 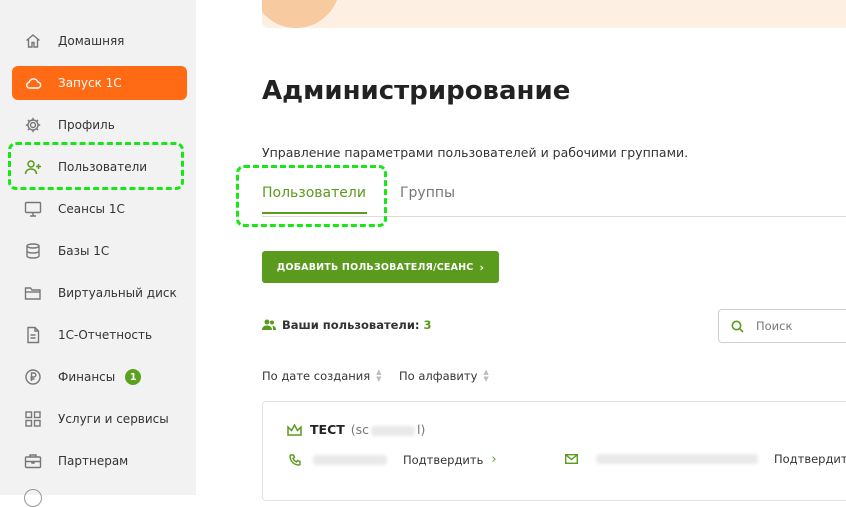 What do you see at coordinates (105, 335) in the screenshot?
I see `sidebar-item-label: 1С-Отчетность` at bounding box center [105, 335].